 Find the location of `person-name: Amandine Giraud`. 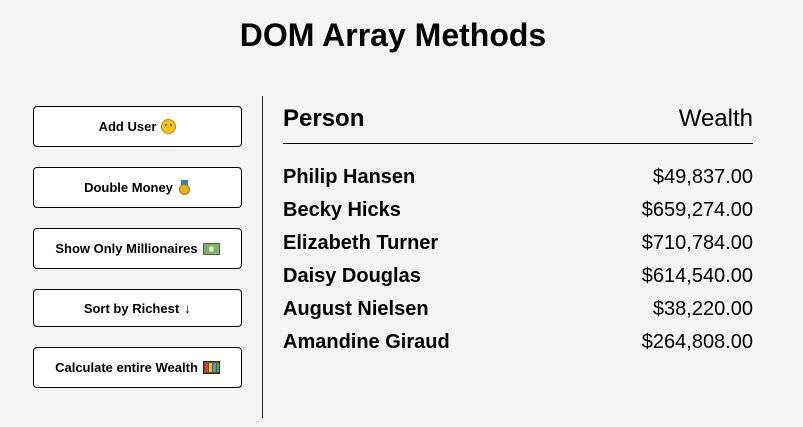

person-name: Amandine Giraud is located at coordinates (366, 342).